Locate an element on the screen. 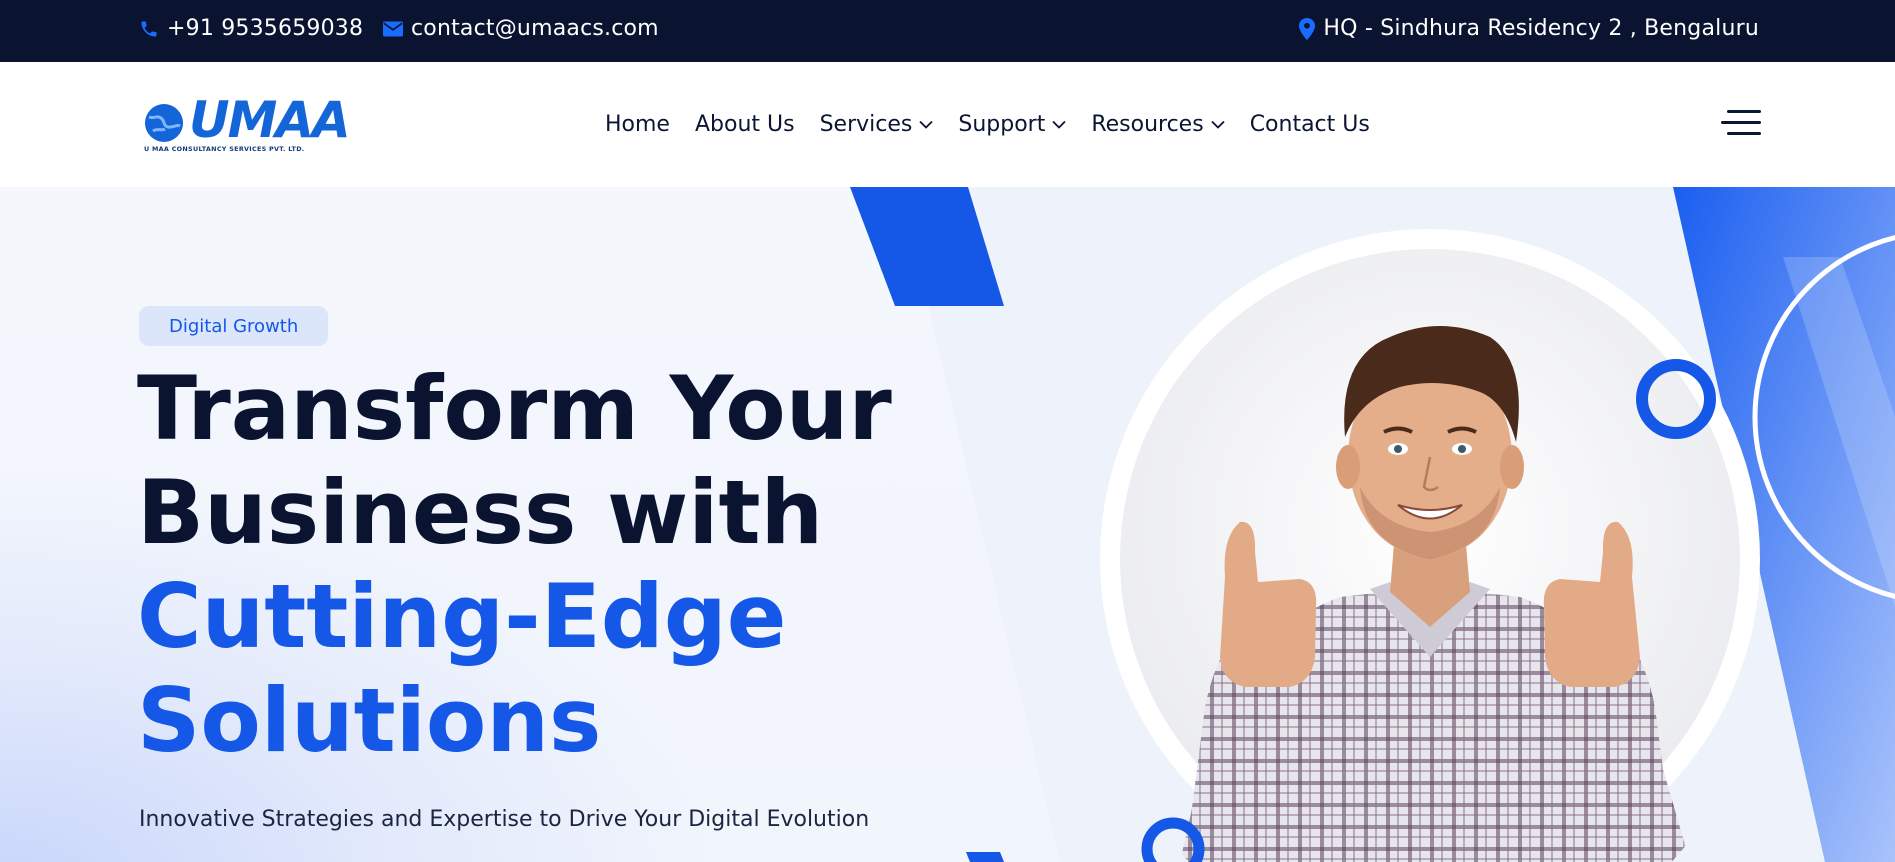  nav-item-label: About Us is located at coordinates (744, 124).